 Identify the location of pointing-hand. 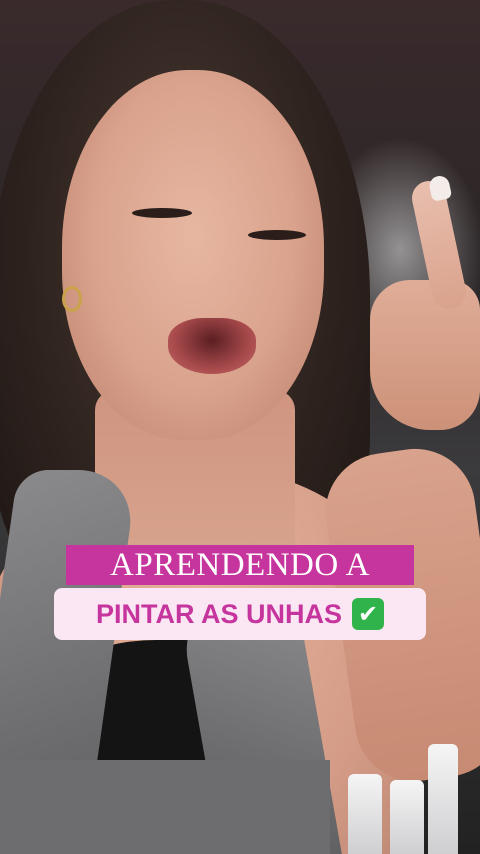
(420, 327).